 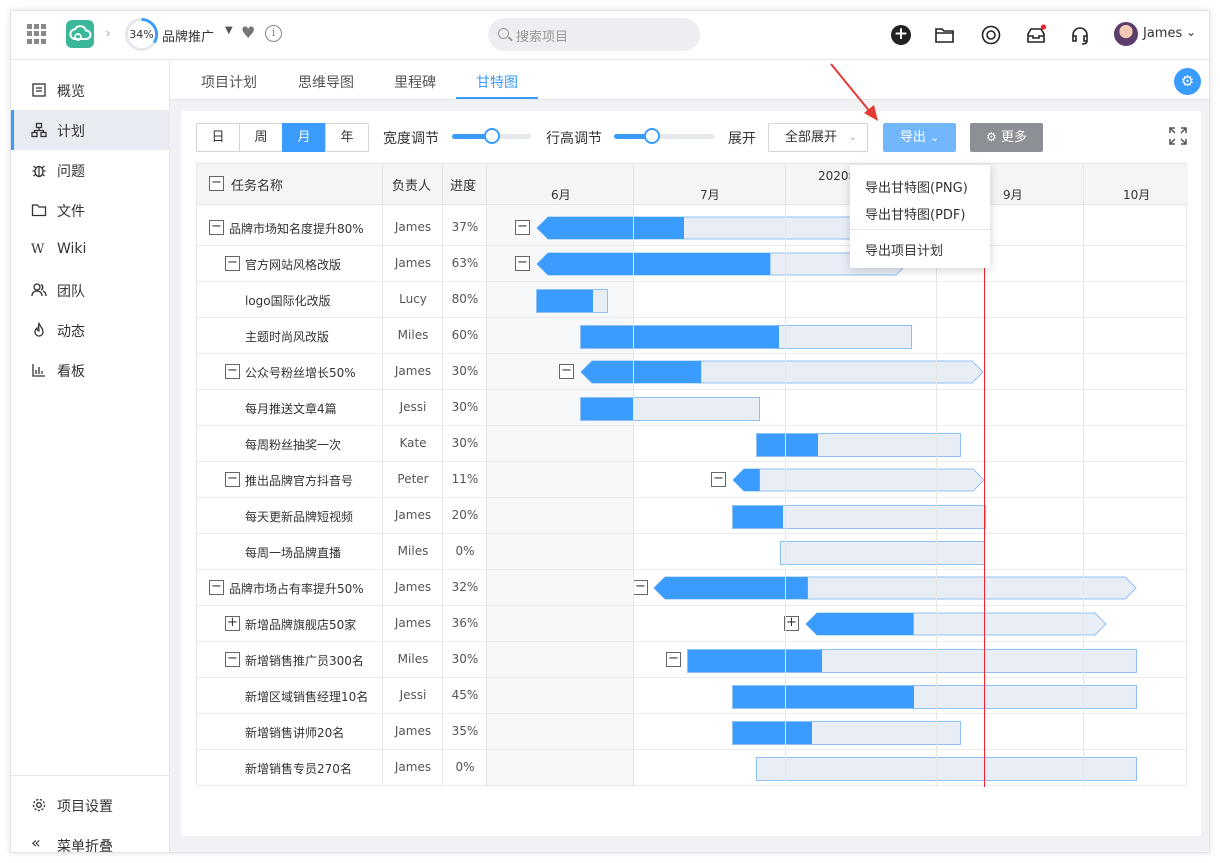 What do you see at coordinates (791, 623) in the screenshot?
I see `bar-collapse-toggle: +` at bounding box center [791, 623].